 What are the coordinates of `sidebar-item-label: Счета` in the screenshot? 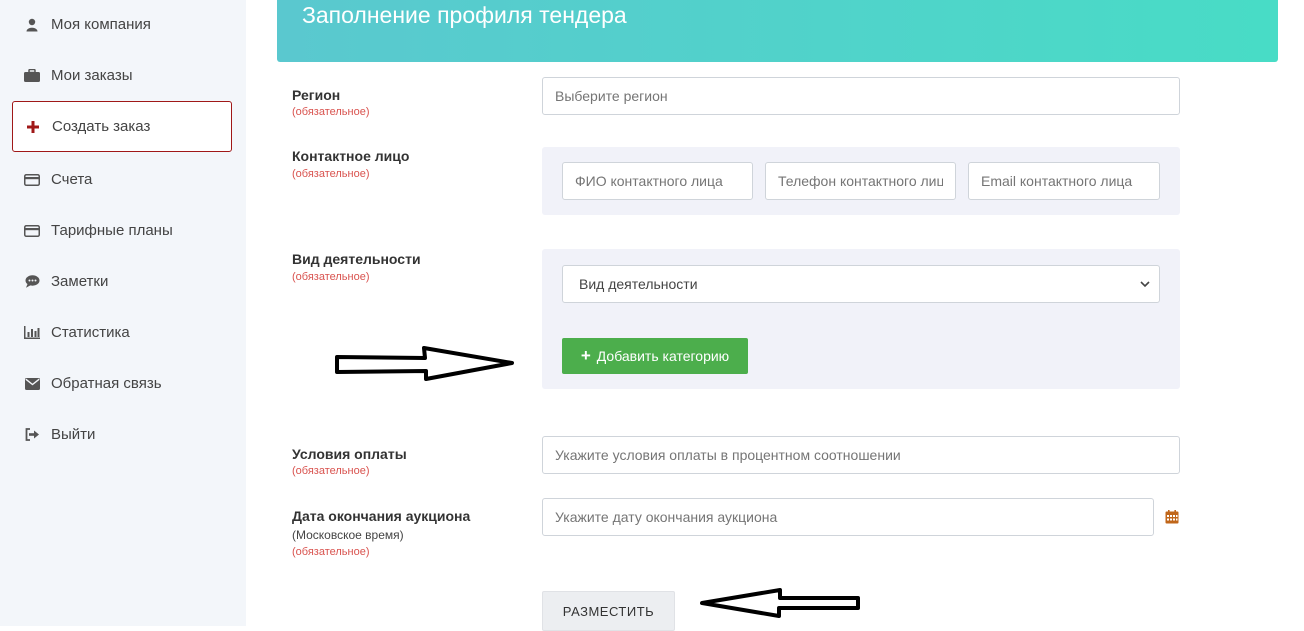 It's located at (72, 179).